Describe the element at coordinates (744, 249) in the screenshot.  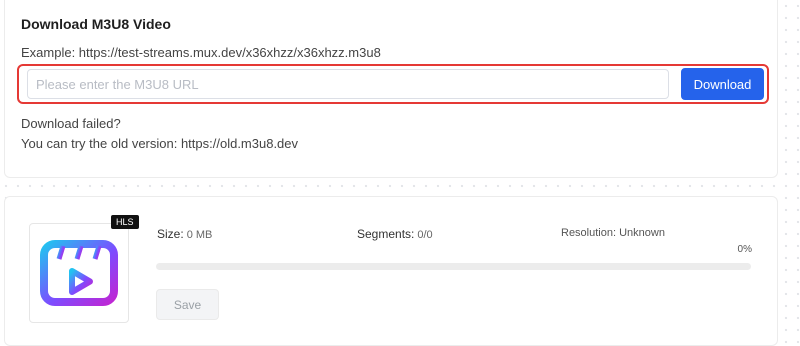
I see `progress-percent: 0%` at that location.